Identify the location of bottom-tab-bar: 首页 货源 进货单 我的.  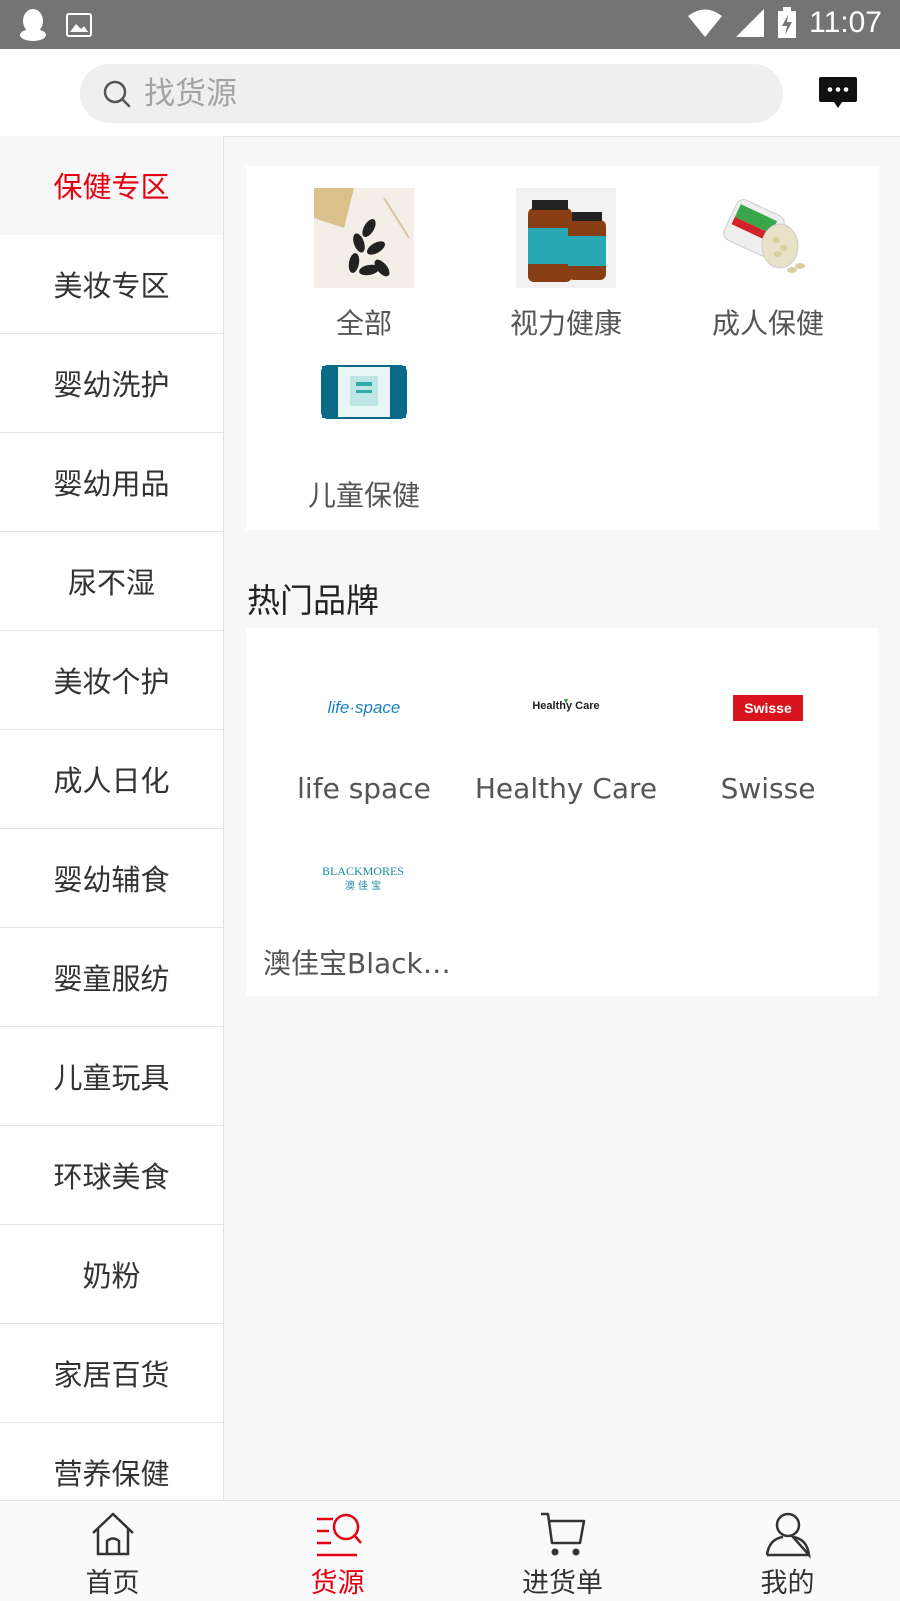
(450, 1550).